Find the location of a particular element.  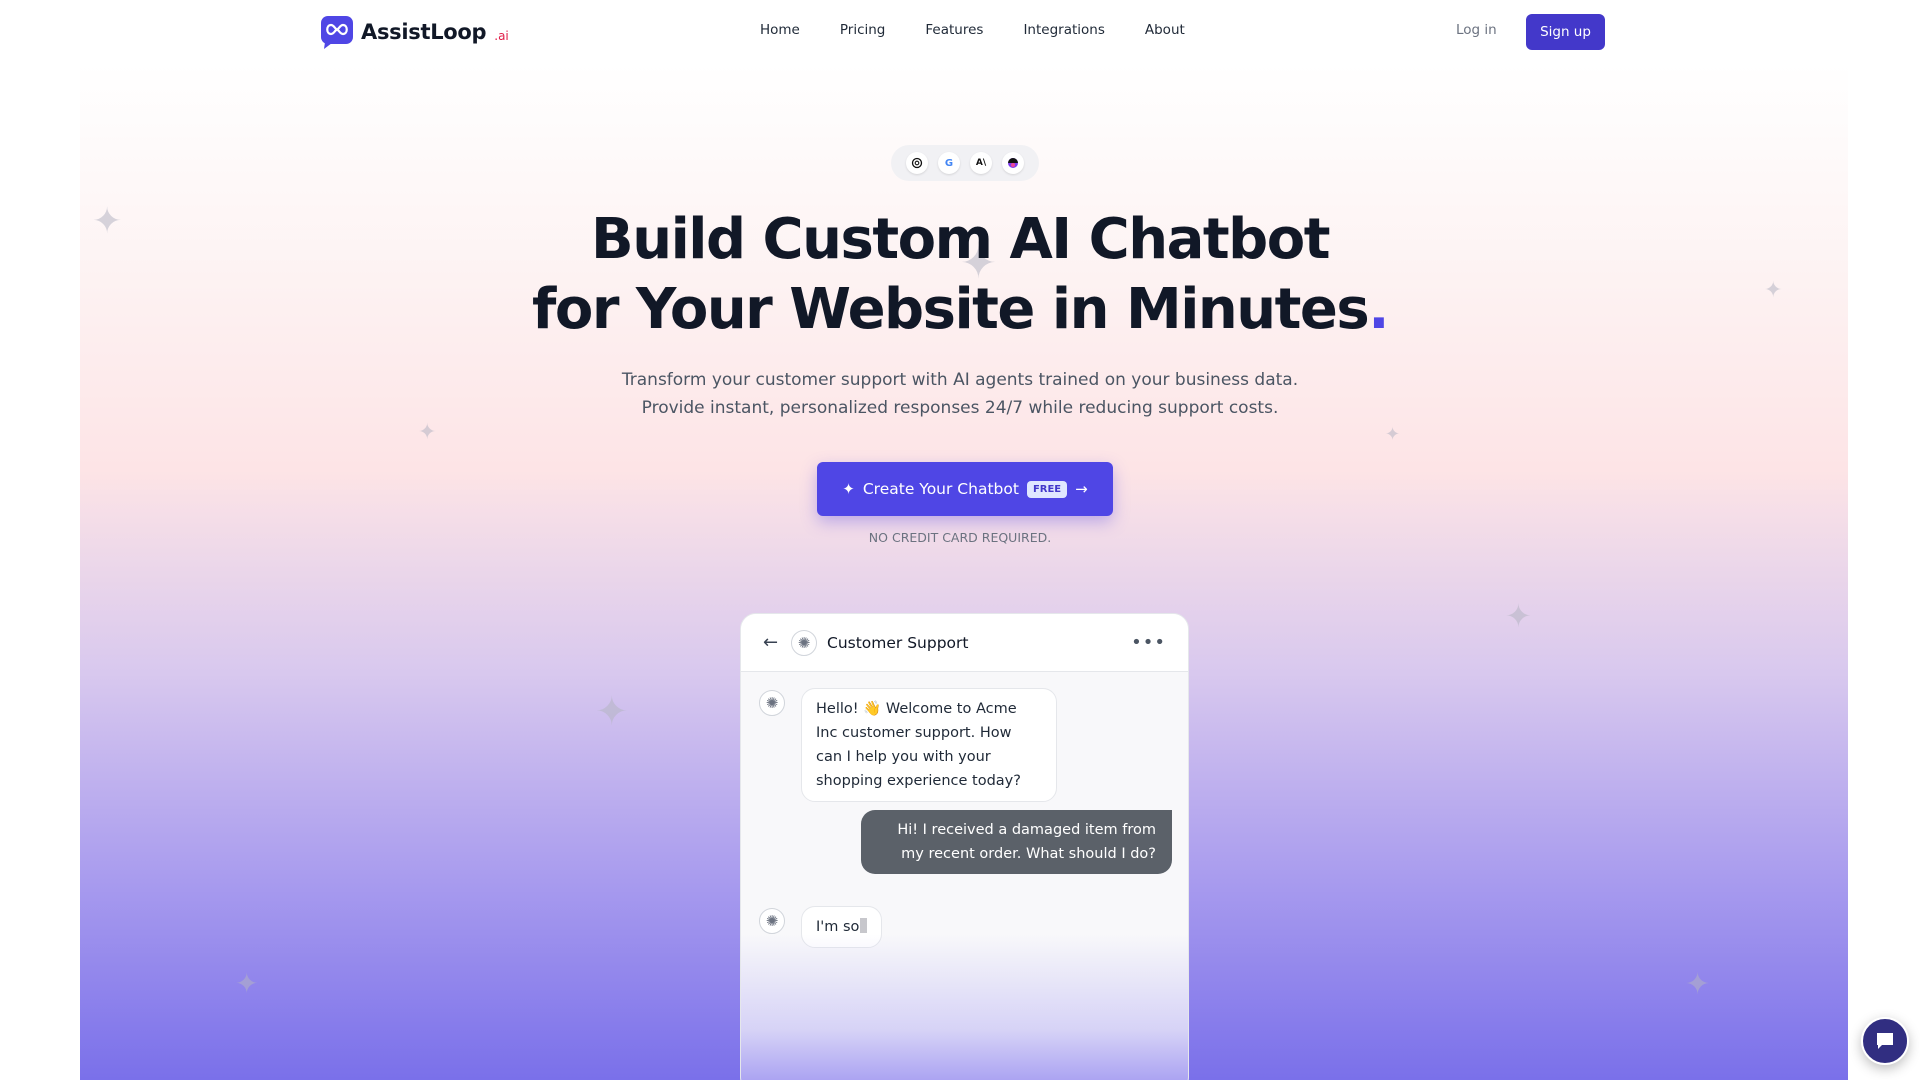

openai-icon is located at coordinates (917, 163).